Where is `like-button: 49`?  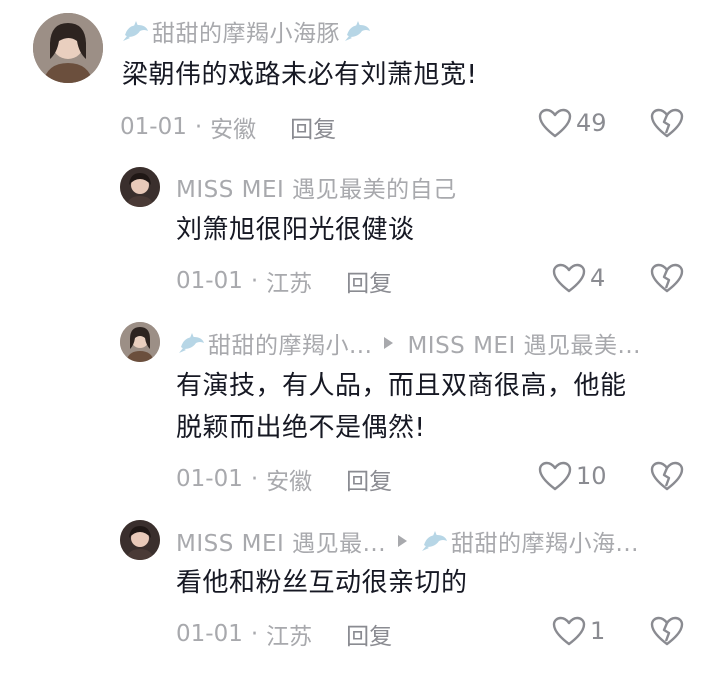
like-button: 49 is located at coordinates (572, 123).